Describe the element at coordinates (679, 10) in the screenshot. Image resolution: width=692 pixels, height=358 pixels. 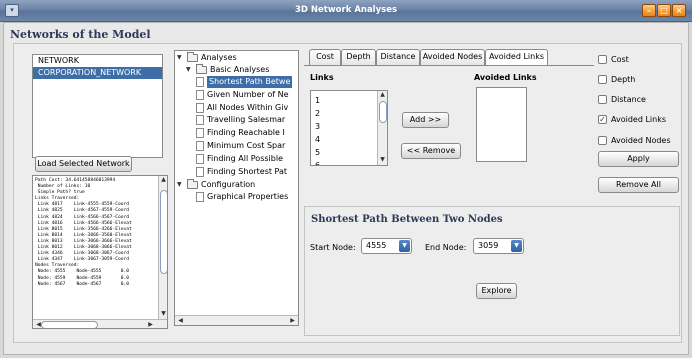
I see `close-icon: ×` at that location.